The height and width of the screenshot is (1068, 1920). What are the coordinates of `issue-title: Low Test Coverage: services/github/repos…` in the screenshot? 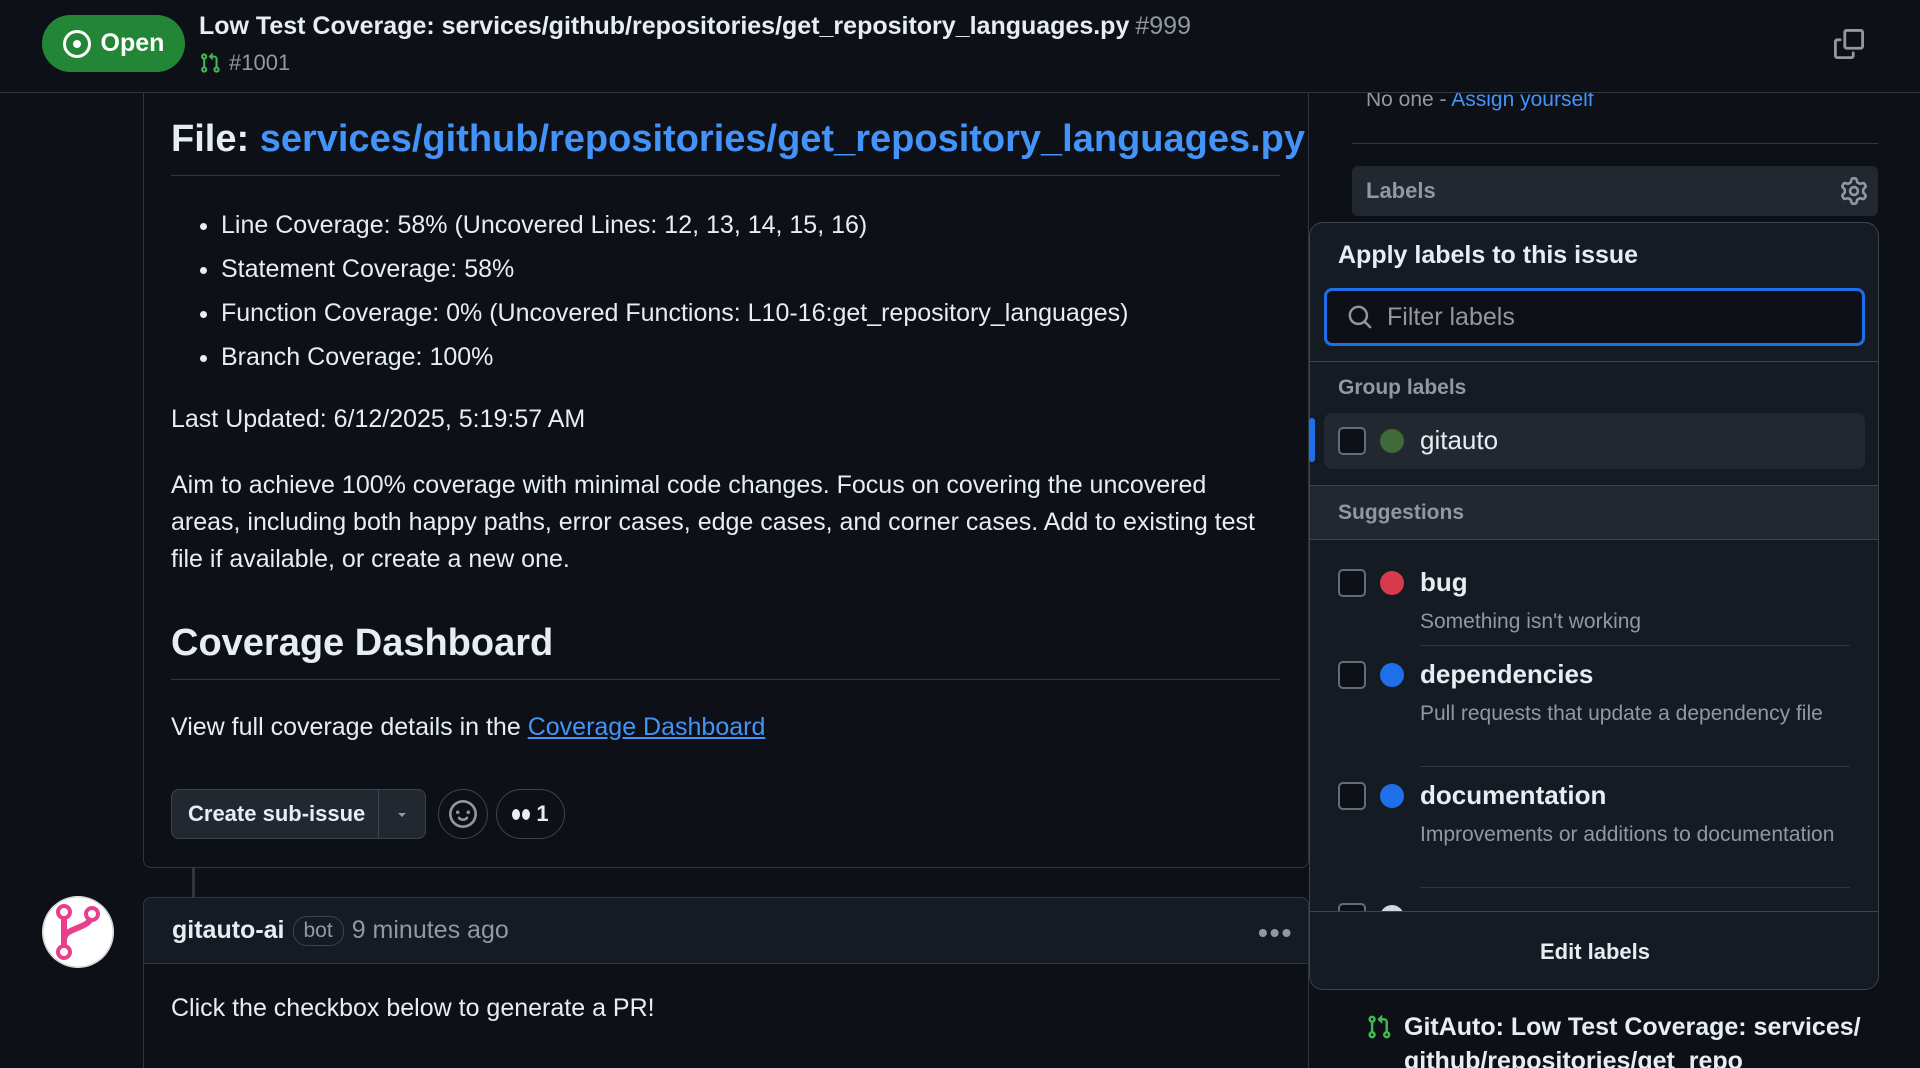 It's located at (695, 26).